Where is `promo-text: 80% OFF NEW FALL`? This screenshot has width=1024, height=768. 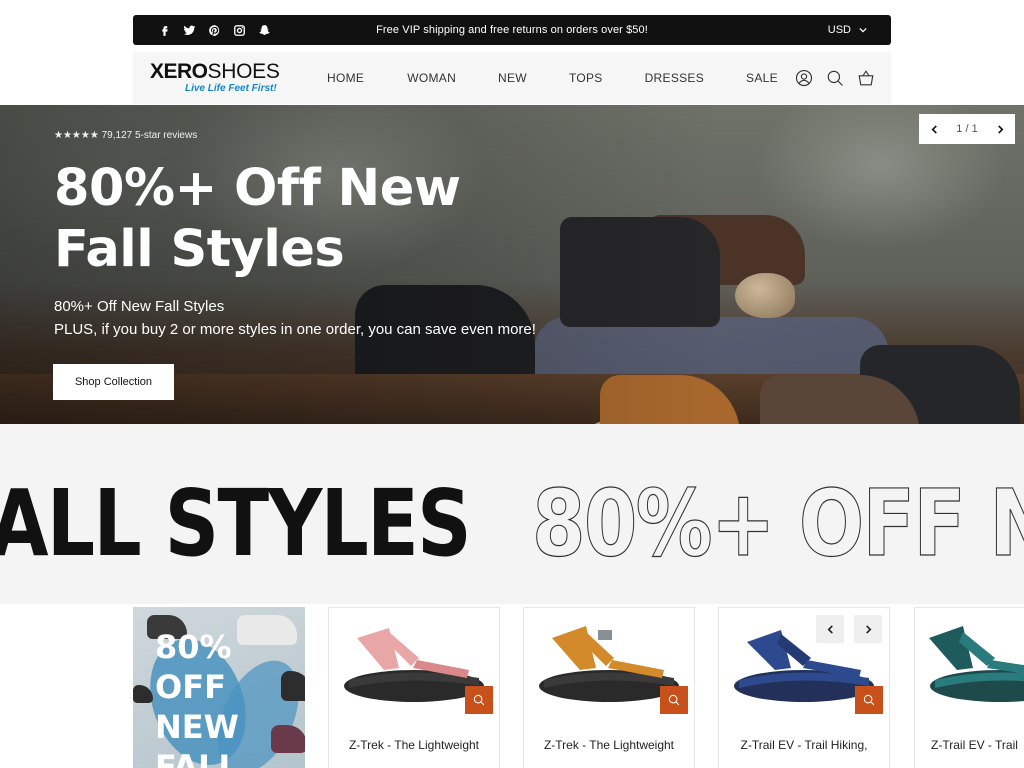 promo-text: 80% OFF NEW FALL is located at coordinates (197, 697).